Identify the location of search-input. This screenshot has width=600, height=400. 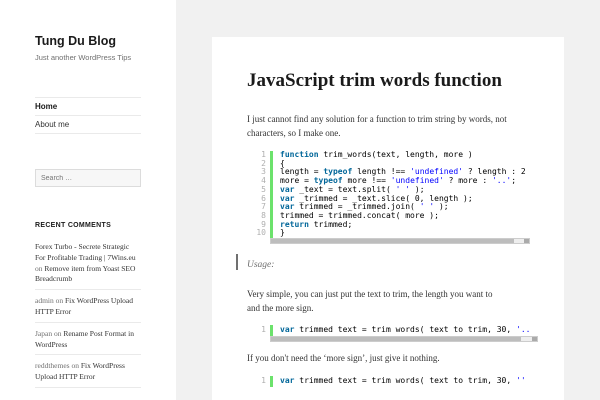
(88, 178).